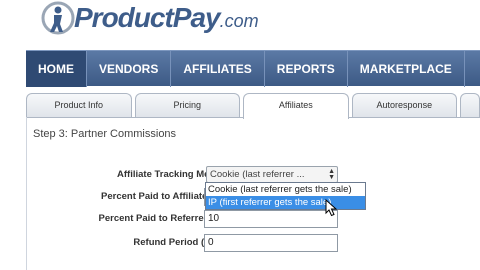  I want to click on percent-referrers-row: Percent Paid to Referrers (%) 10, so click(255, 220).